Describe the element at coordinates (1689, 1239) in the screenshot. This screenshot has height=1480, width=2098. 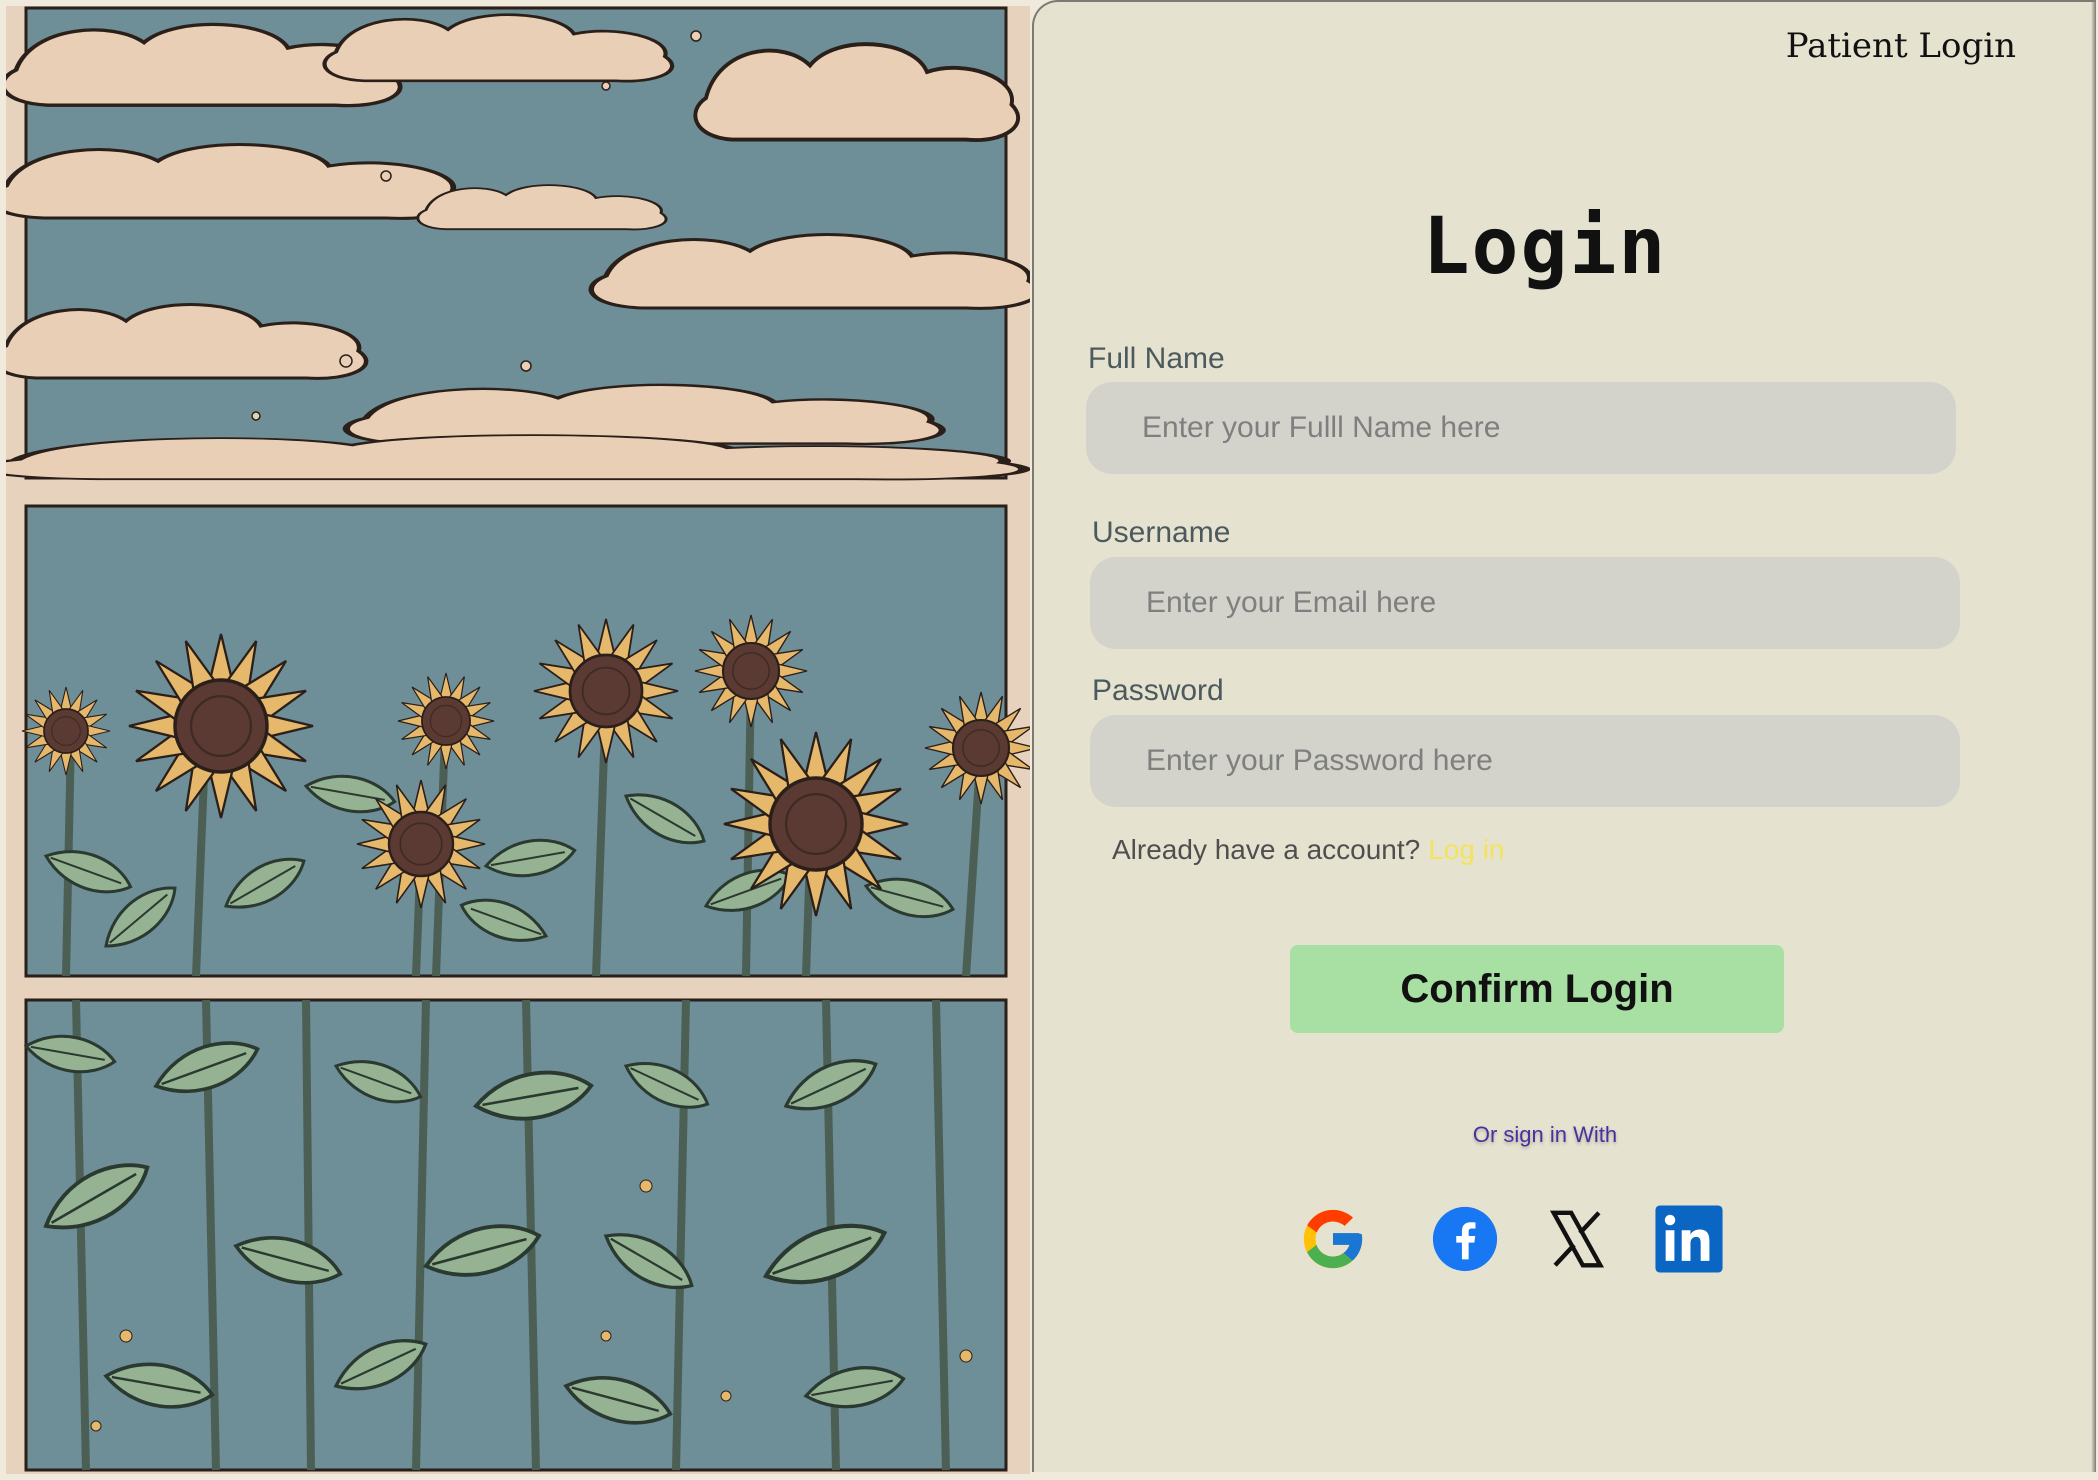
I see `linkedin-icon` at that location.